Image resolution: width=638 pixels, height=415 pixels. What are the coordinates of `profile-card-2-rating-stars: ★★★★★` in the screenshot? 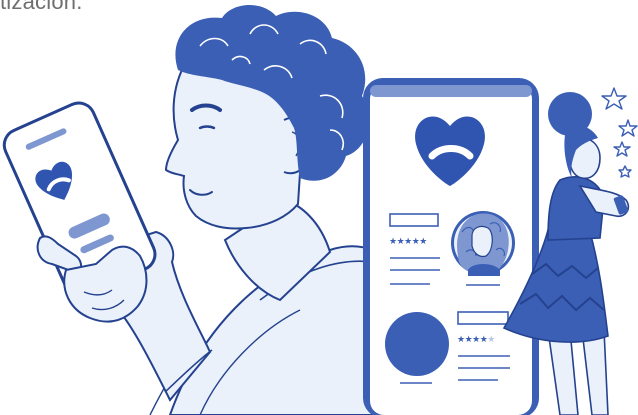 It's located at (476, 340).